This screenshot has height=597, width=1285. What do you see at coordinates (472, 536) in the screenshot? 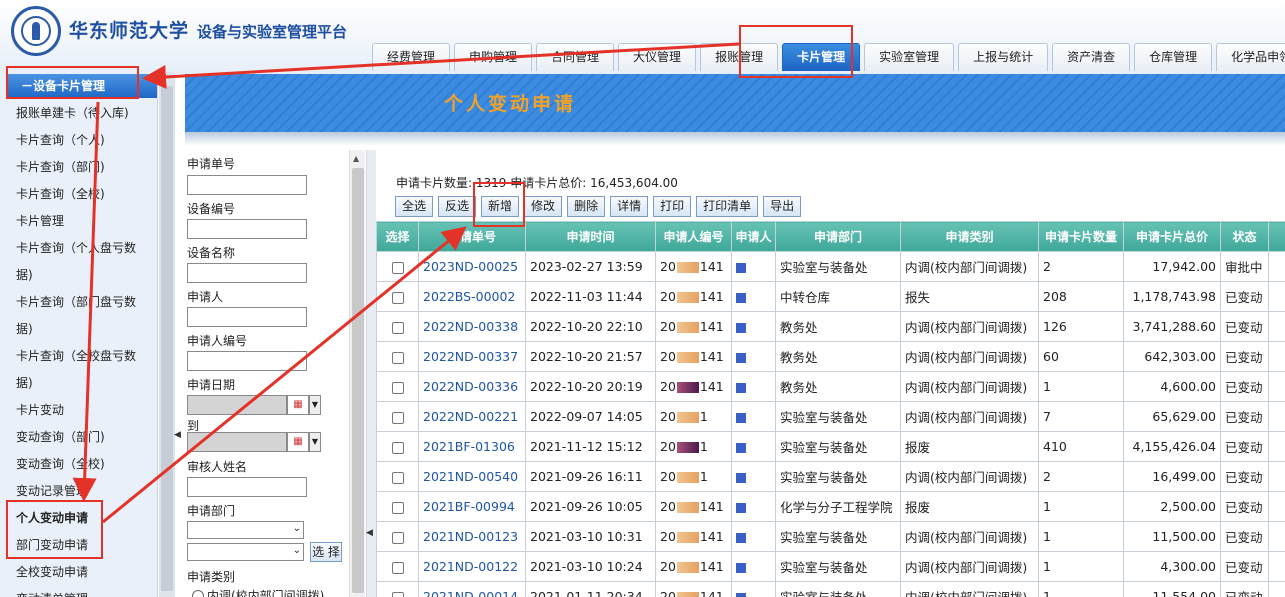
I see `apply-no-cell: 2021ND-00123` at bounding box center [472, 536].